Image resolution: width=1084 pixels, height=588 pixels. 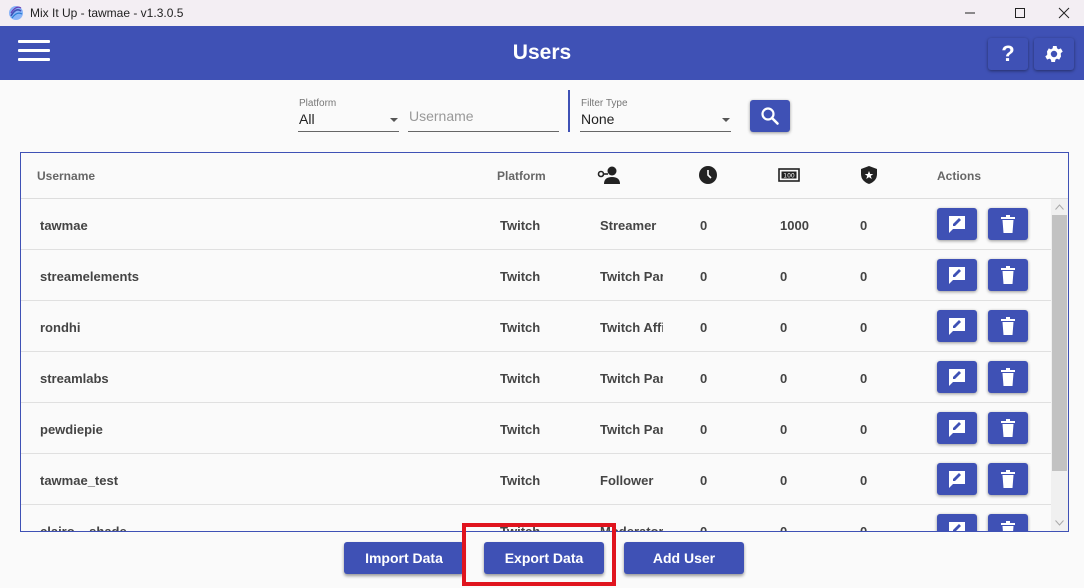 I want to click on cell-currency: 1000, so click(x=794, y=225).